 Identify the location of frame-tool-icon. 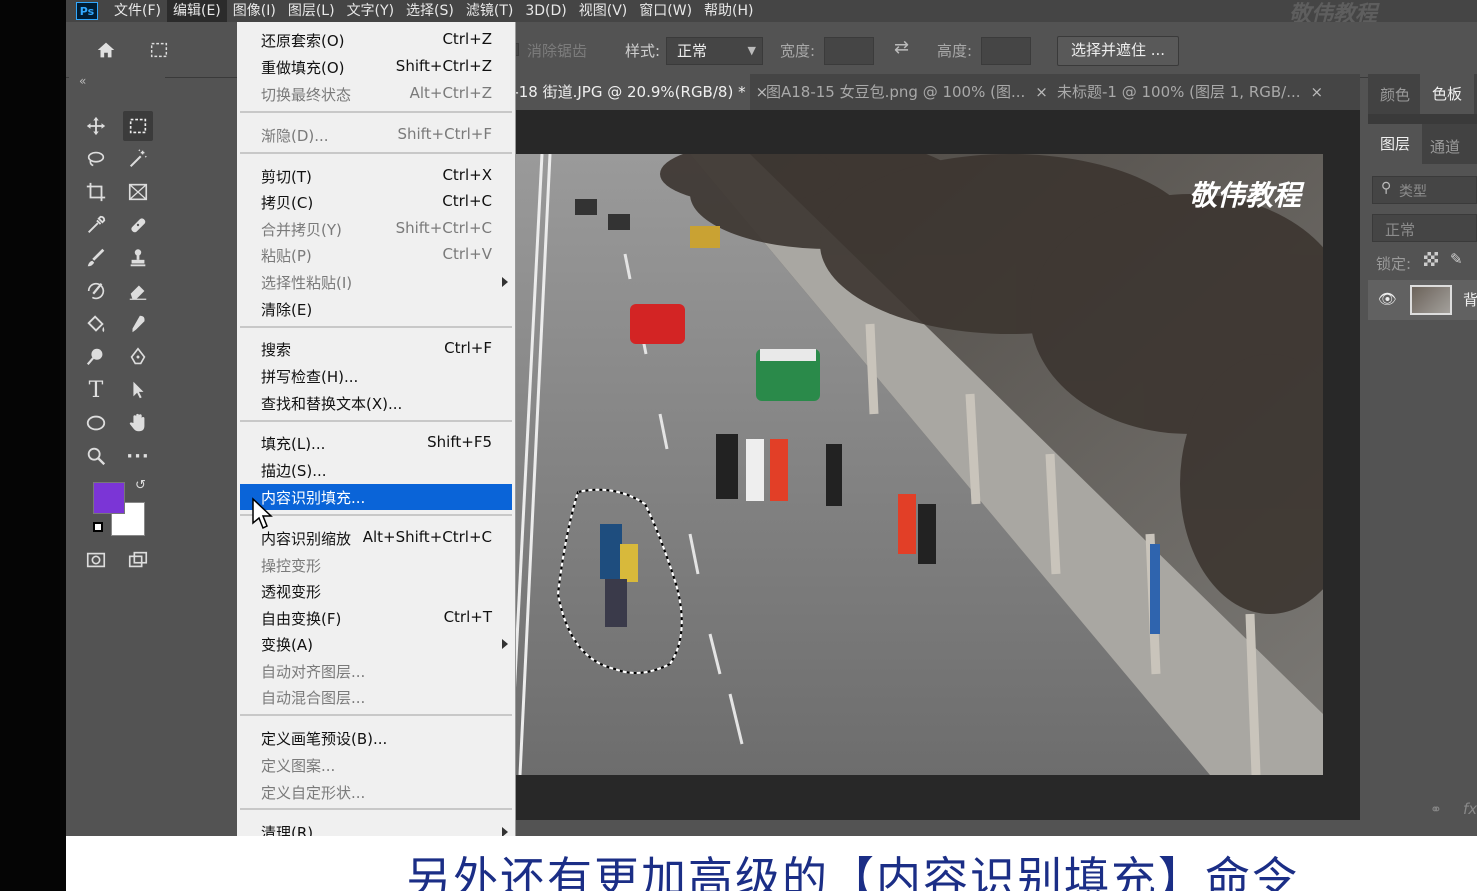
(138, 192).